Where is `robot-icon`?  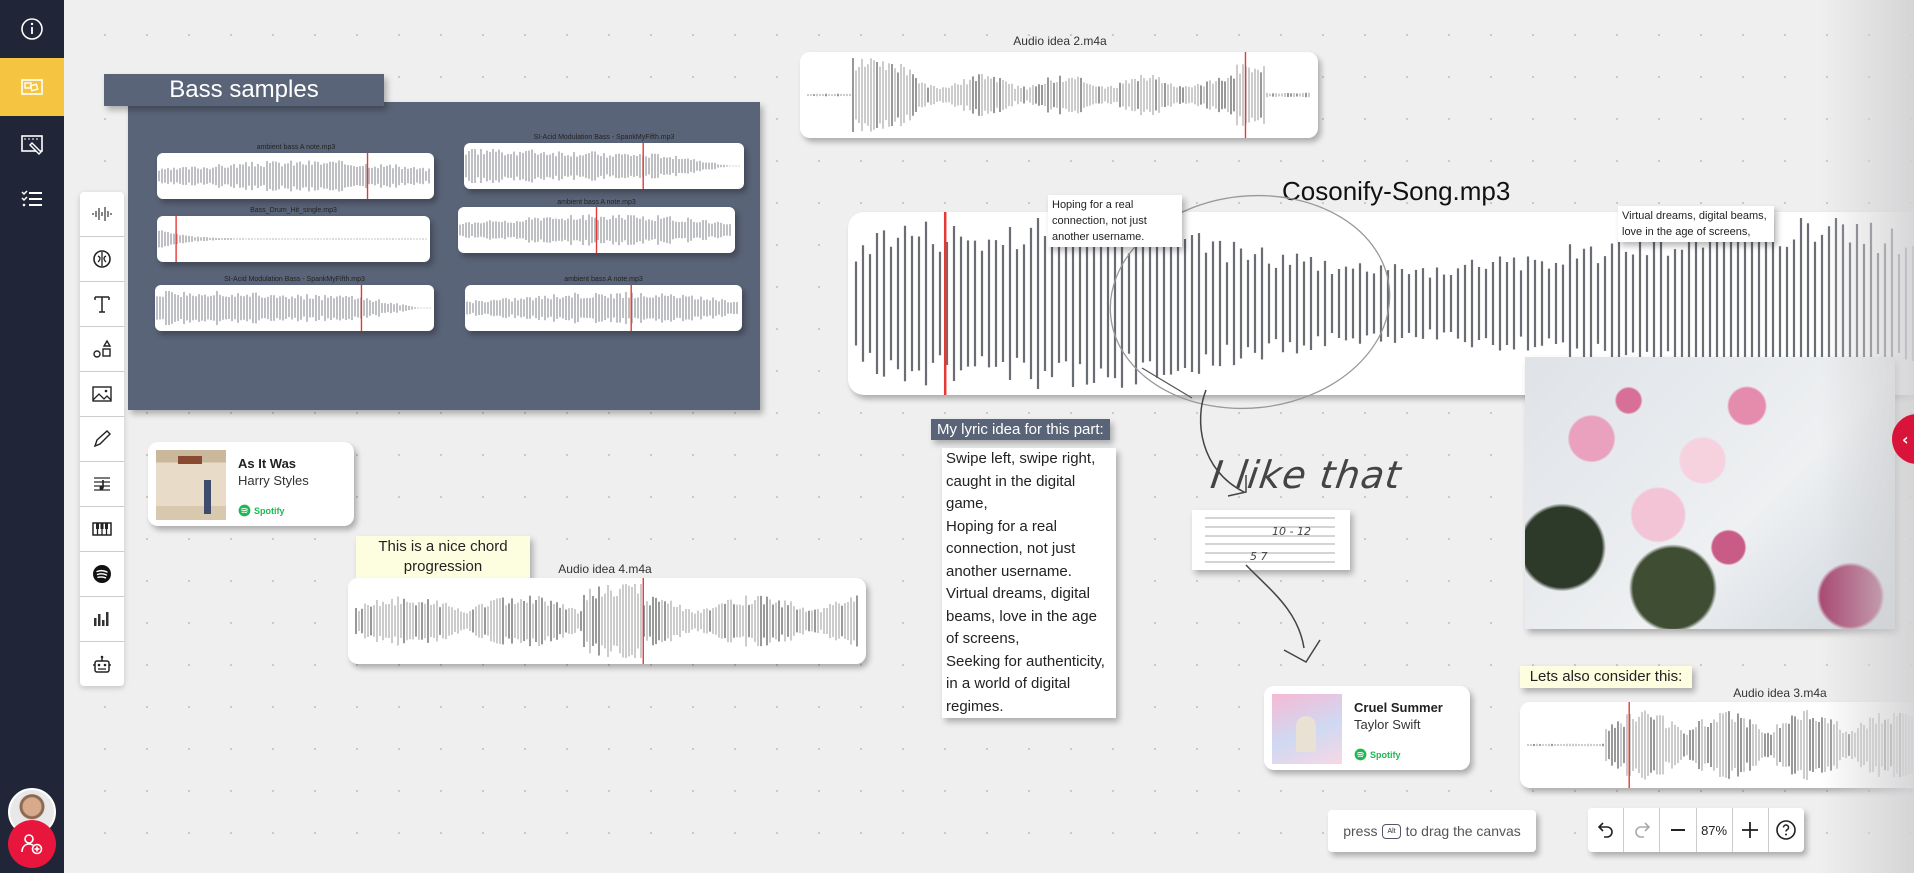
robot-icon is located at coordinates (102, 664).